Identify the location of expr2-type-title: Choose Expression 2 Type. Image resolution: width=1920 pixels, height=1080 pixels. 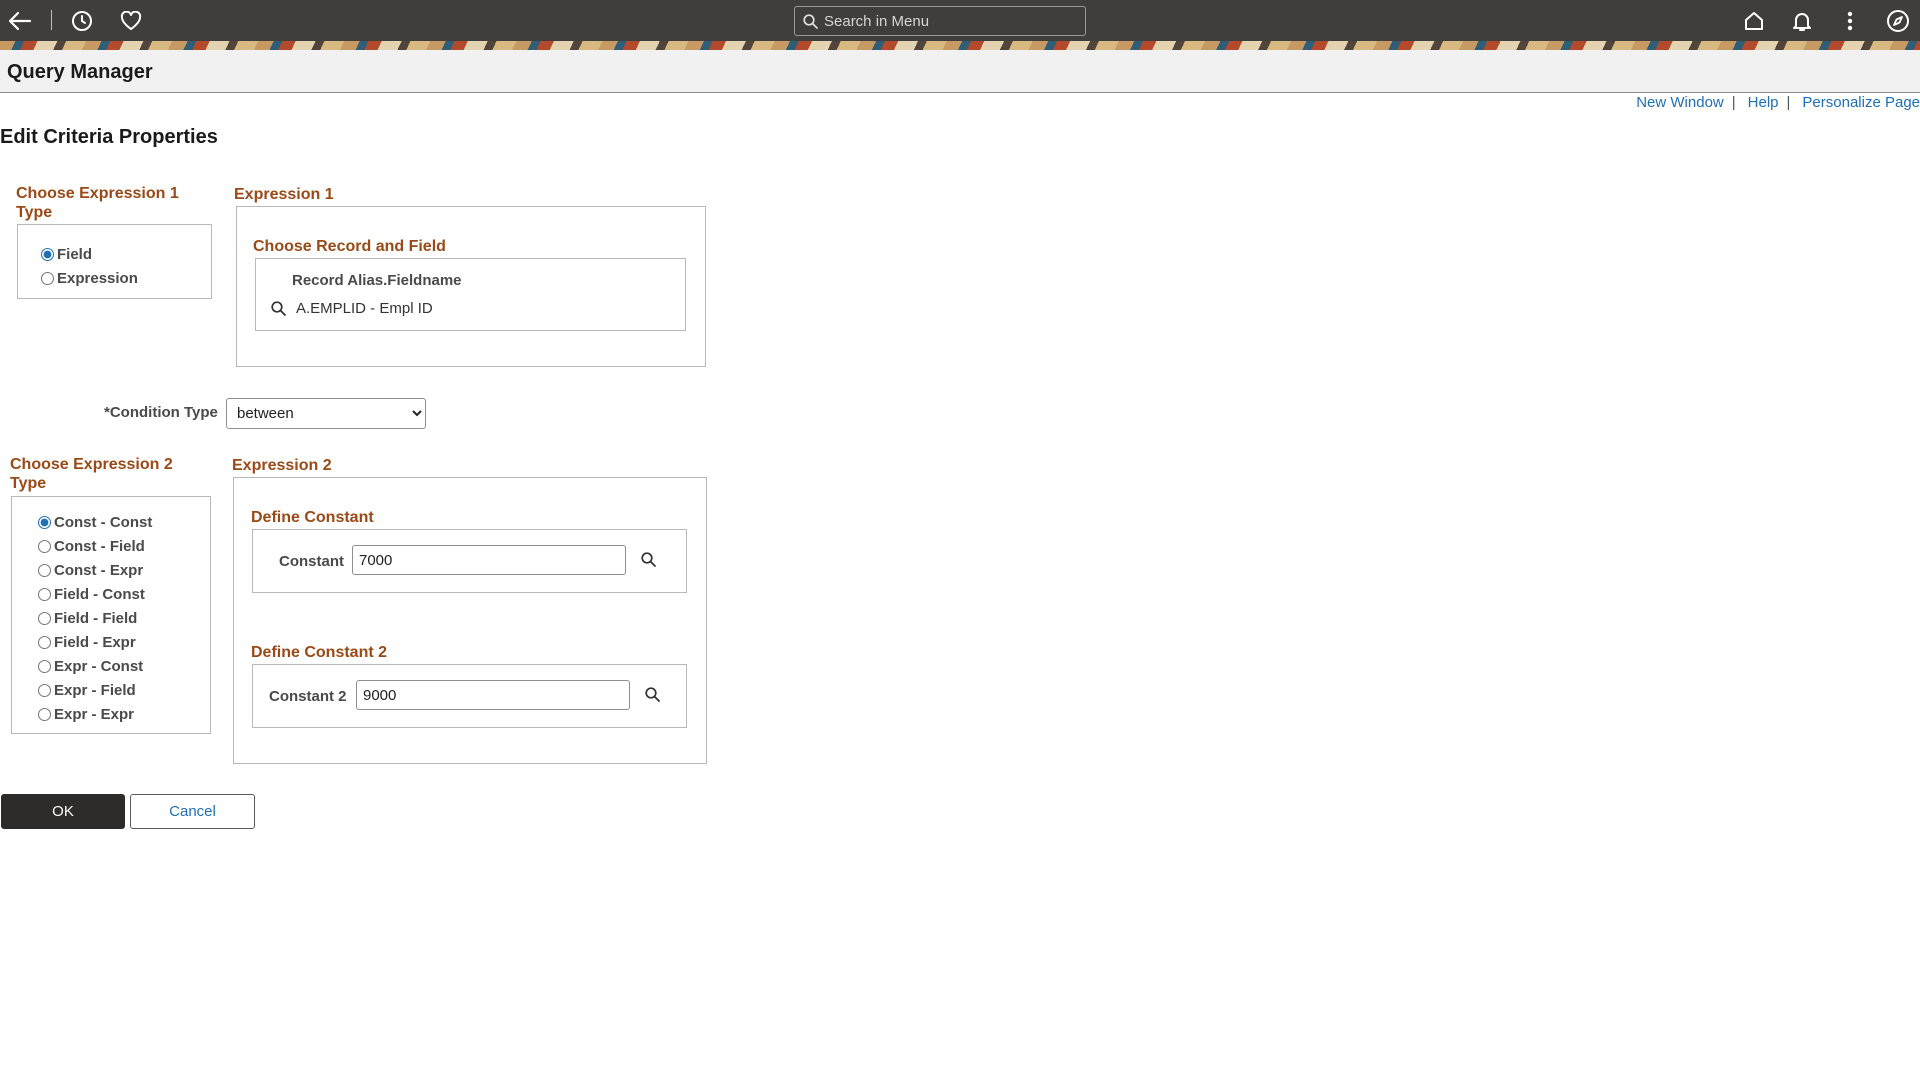
(91, 474).